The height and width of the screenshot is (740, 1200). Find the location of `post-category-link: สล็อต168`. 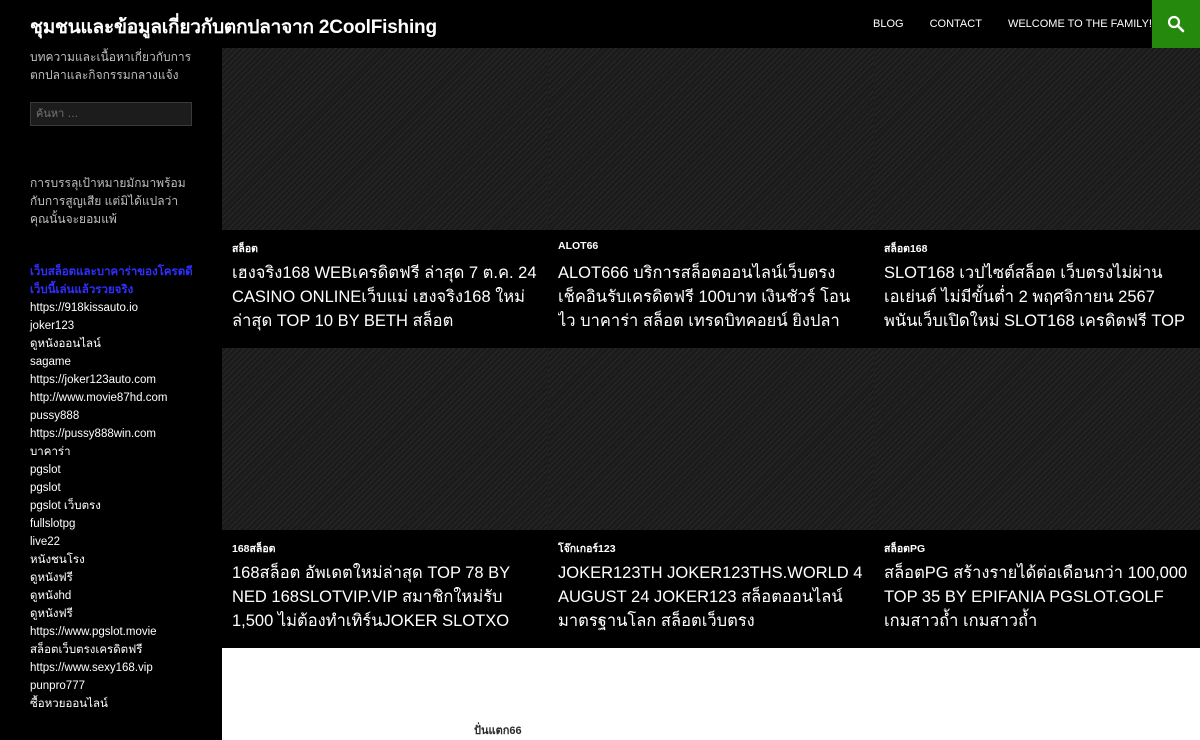

post-category-link: สล็อต168 is located at coordinates (1037, 249).